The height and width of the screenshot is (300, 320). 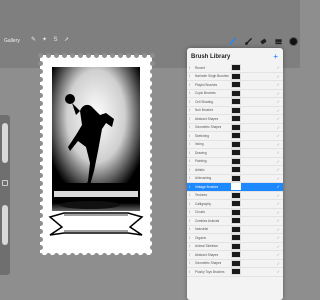 I want to click on brush-category-label: Playful Brushes, so click(x=206, y=84).